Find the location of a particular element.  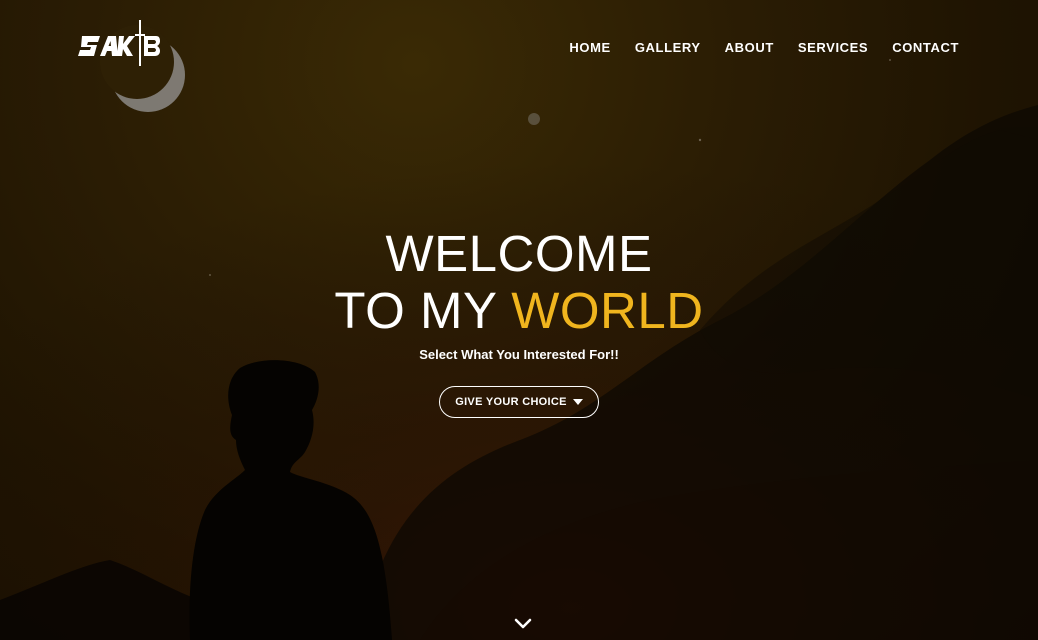

nav-home-link: HOME is located at coordinates (589, 47).